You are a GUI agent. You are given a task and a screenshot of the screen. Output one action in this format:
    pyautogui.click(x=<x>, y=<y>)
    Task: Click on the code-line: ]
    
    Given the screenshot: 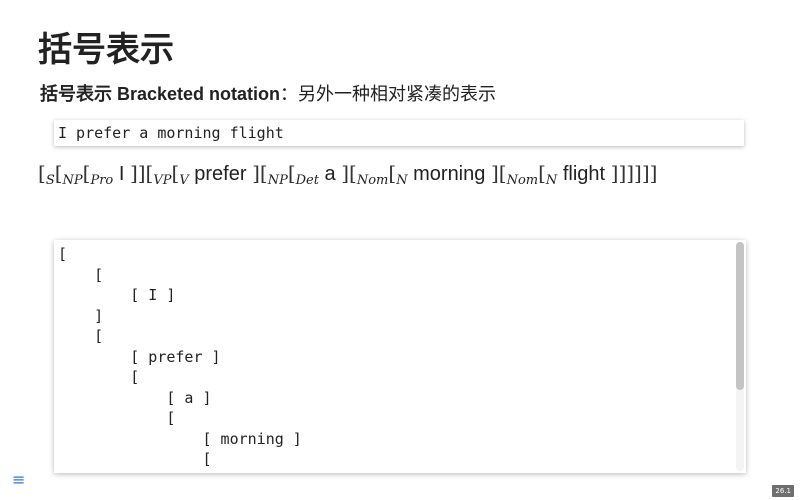 What is the action you would take?
    pyautogui.click(x=81, y=315)
    